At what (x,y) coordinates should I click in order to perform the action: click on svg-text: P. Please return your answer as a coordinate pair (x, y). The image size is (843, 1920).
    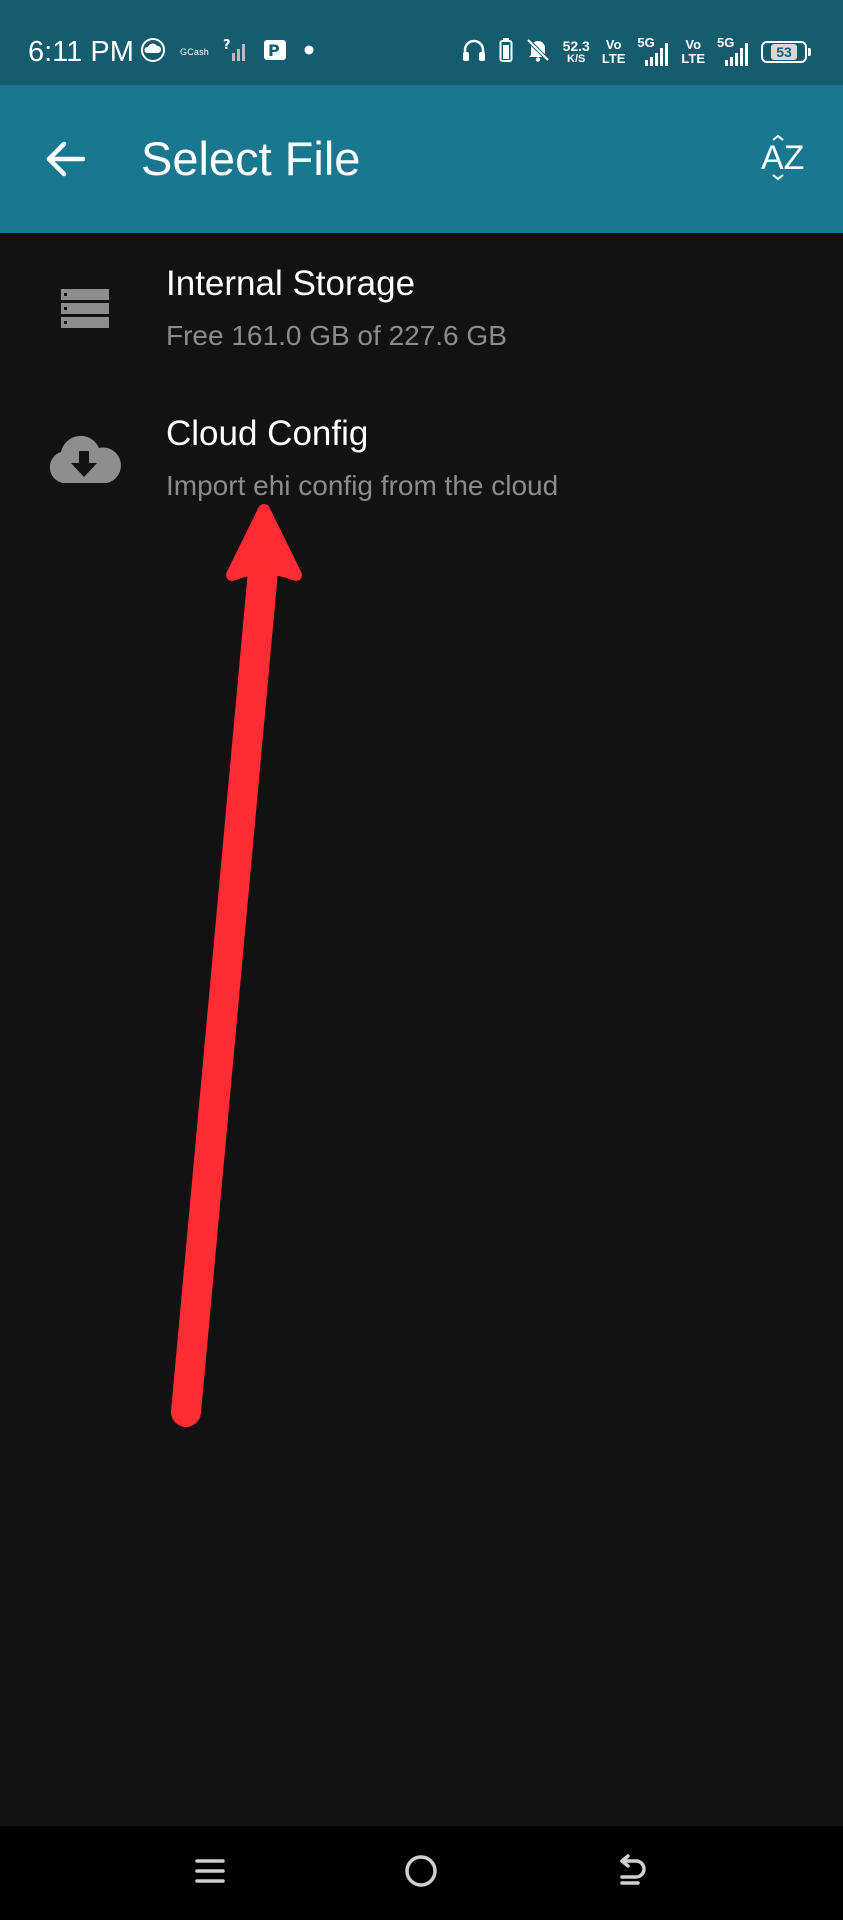
    Looking at the image, I should click on (274, 50).